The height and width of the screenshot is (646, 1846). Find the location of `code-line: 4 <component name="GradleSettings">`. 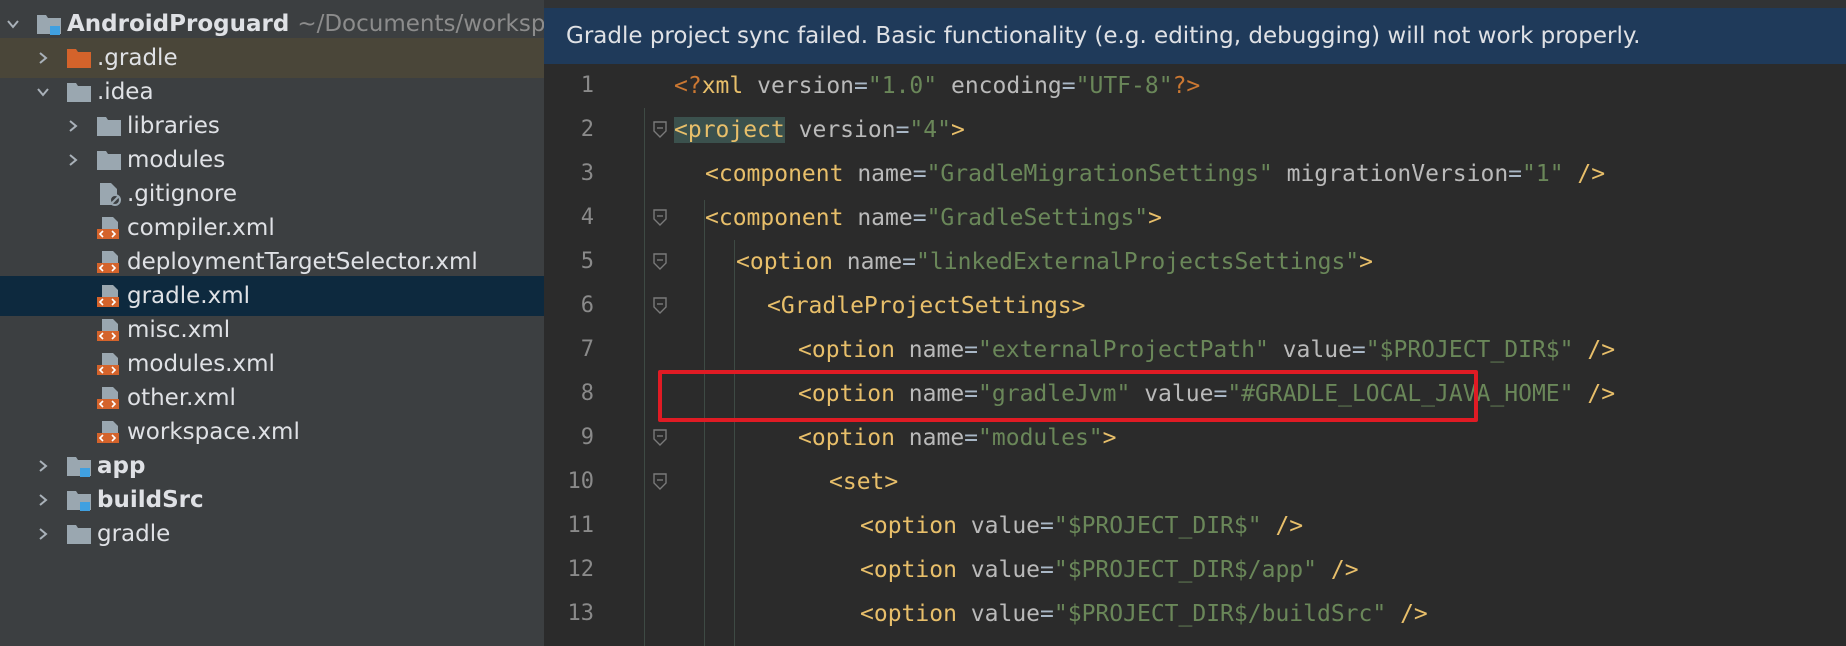

code-line: 4 <component name="GradleSettings"> is located at coordinates (1195, 218).